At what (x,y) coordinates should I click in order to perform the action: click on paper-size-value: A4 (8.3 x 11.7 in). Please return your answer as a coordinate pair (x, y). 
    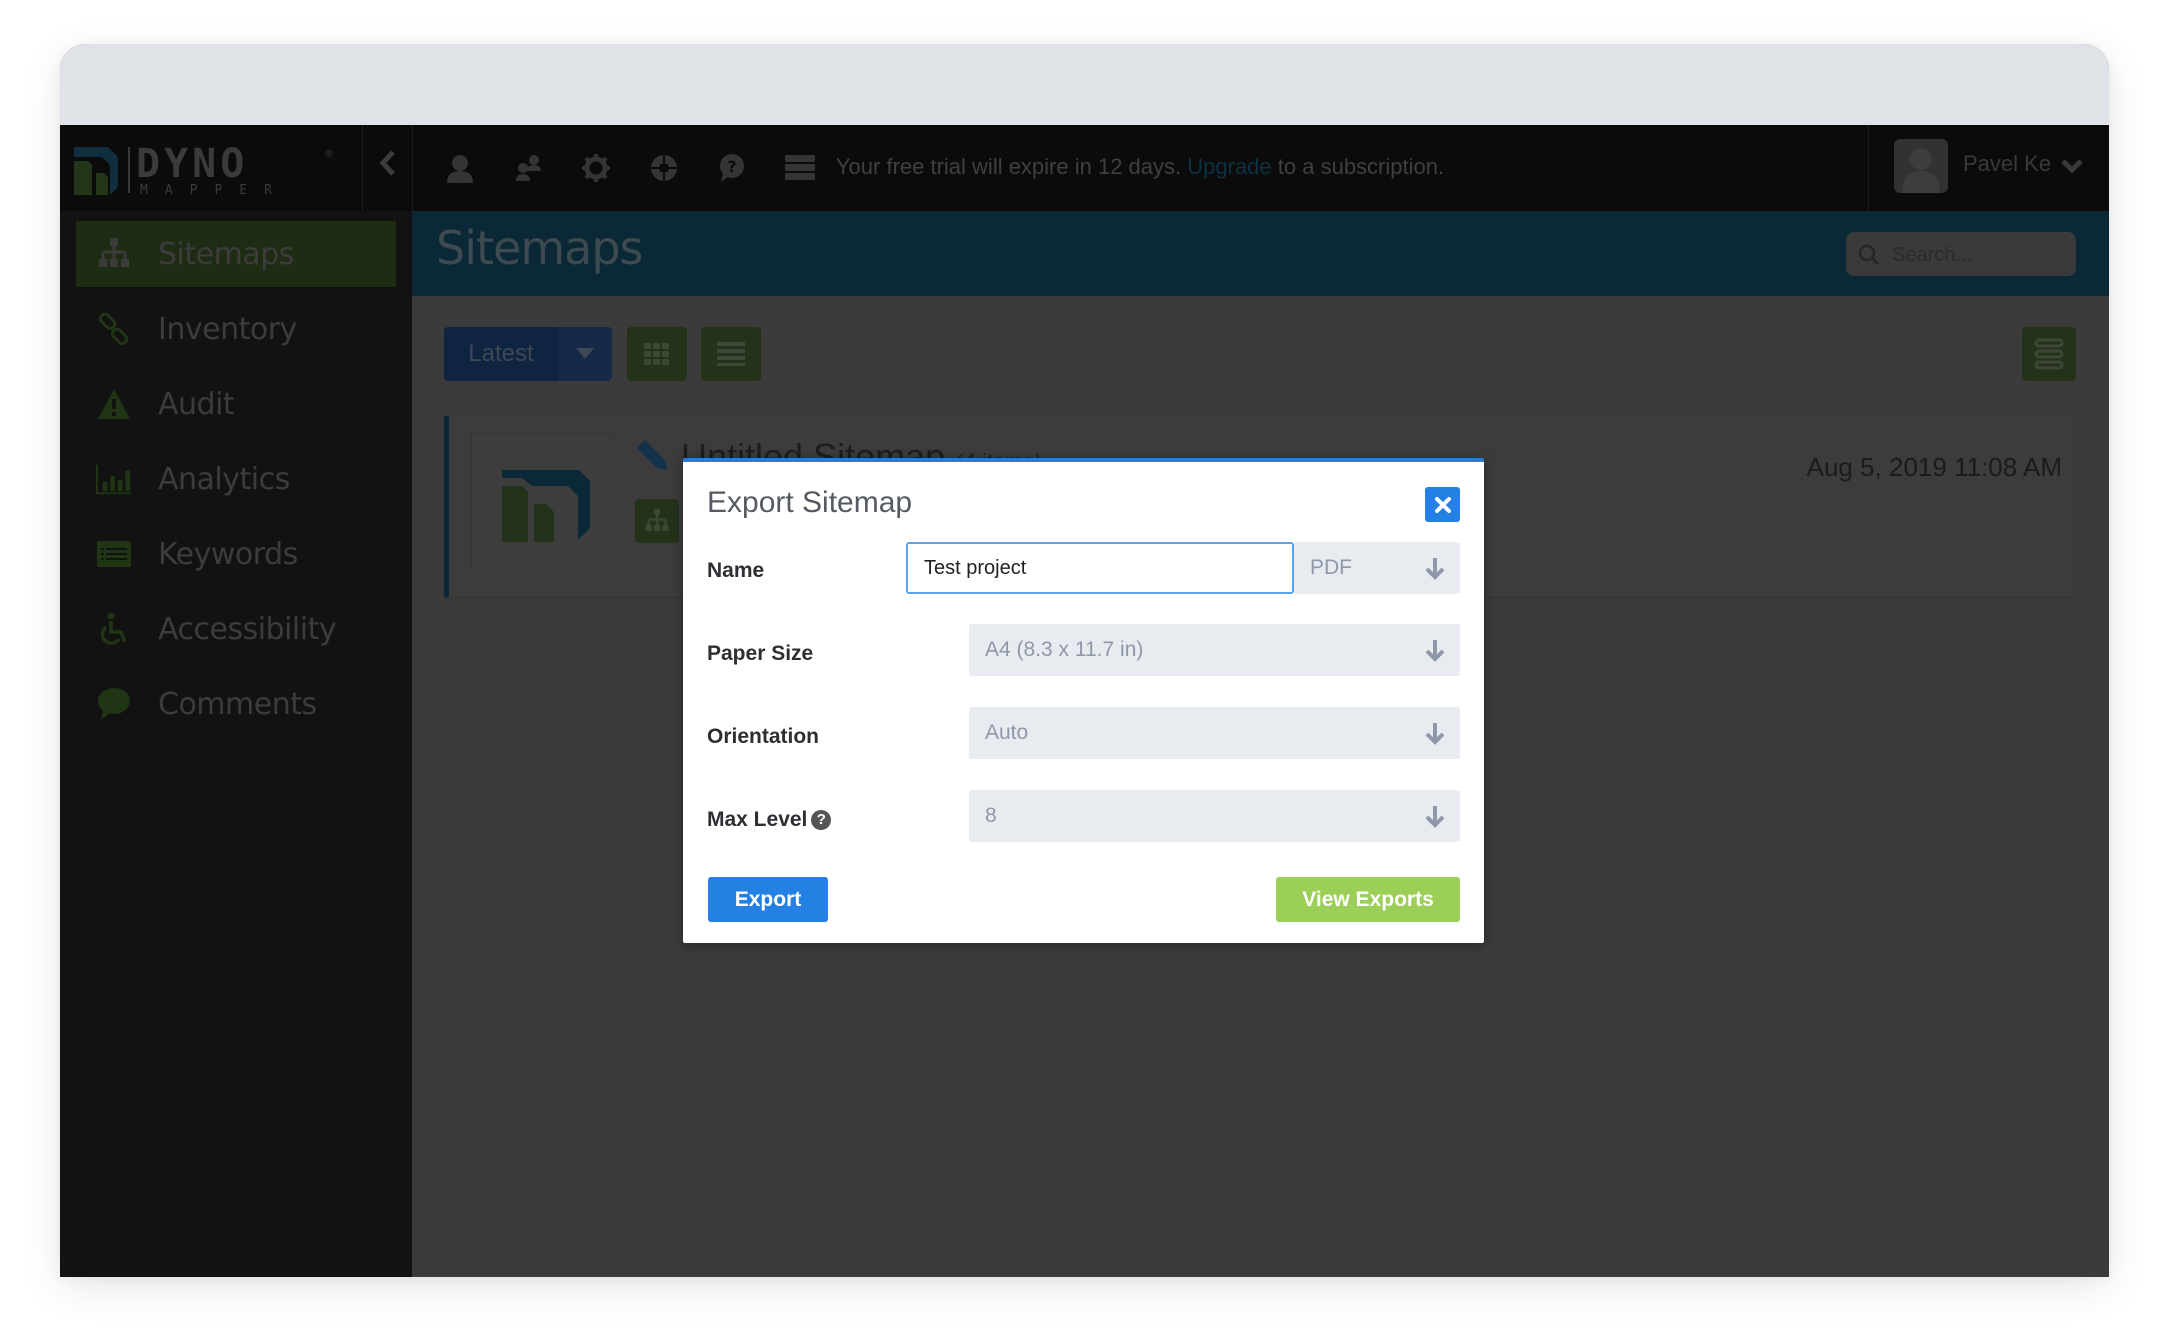
    Looking at the image, I should click on (1064, 649).